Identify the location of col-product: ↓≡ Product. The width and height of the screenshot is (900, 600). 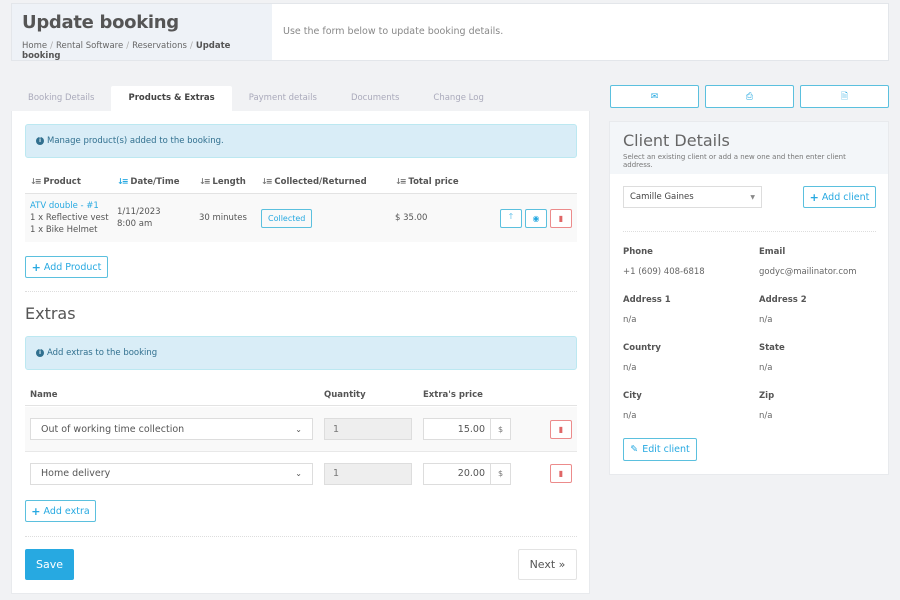
(71, 182).